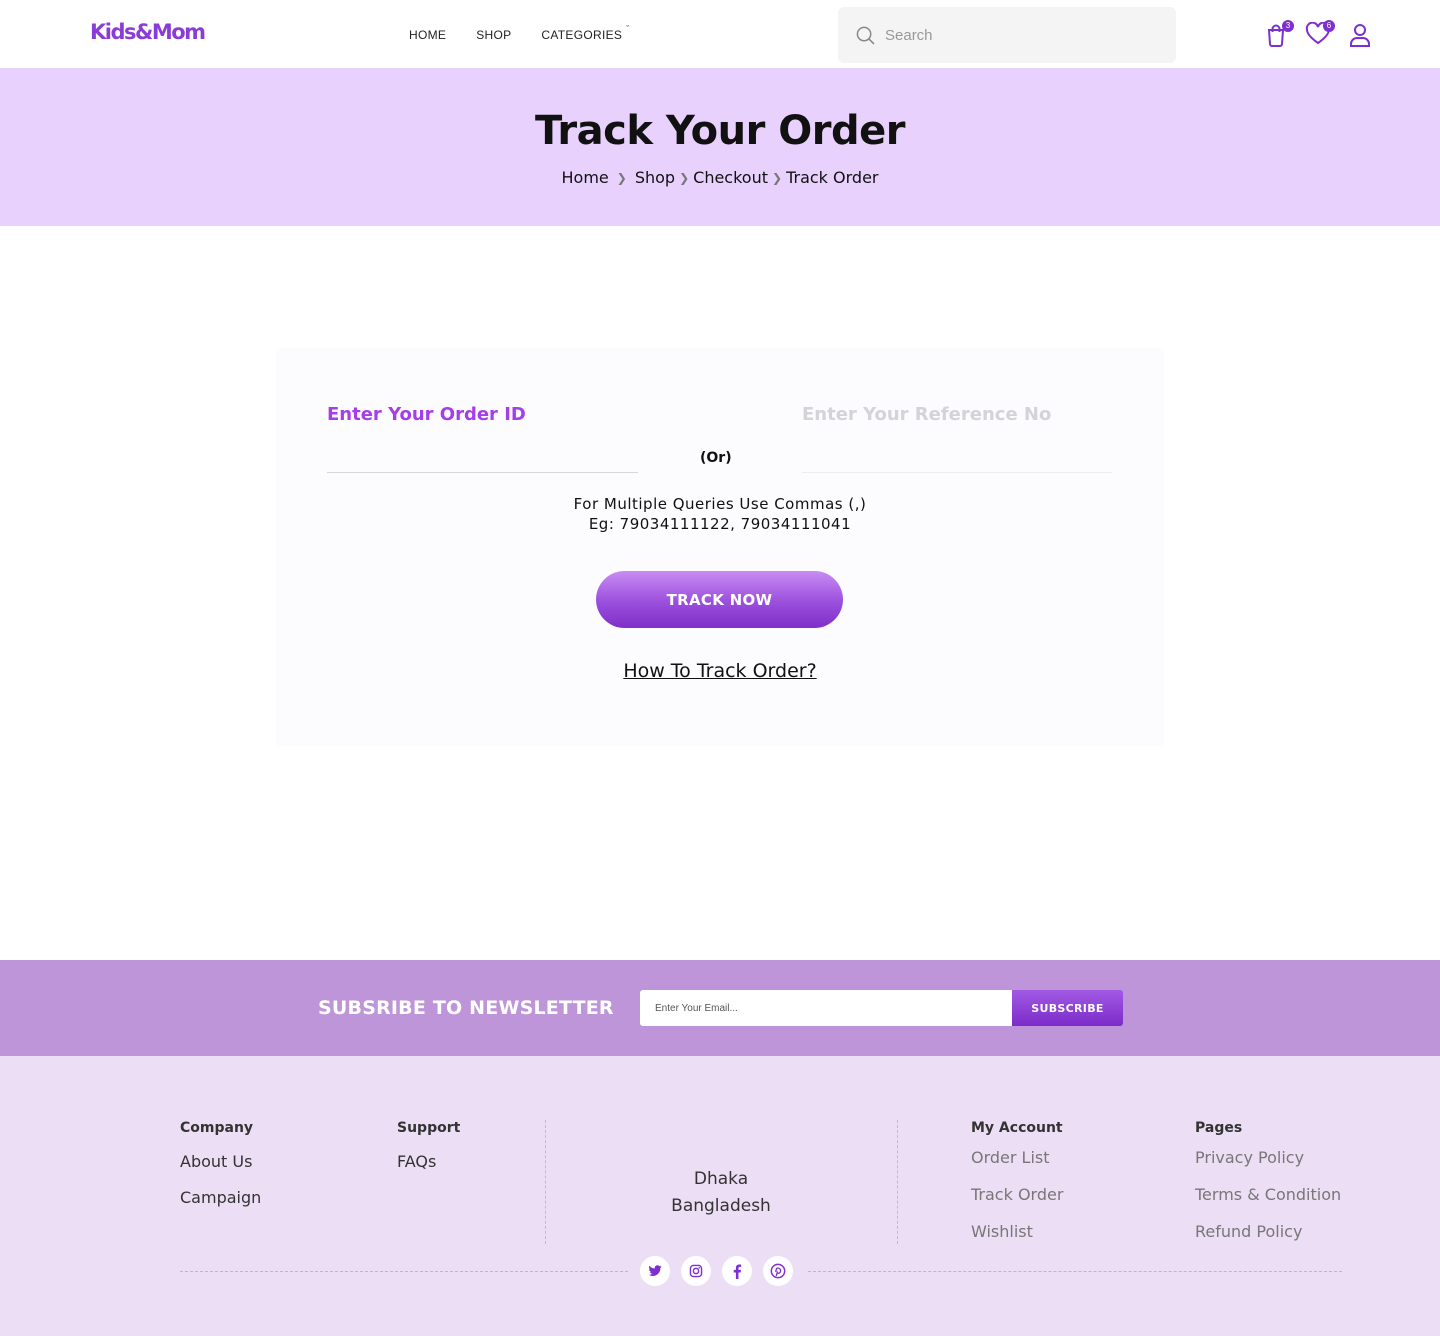 The image size is (1440, 1336). I want to click on account-button, so click(1361, 35).